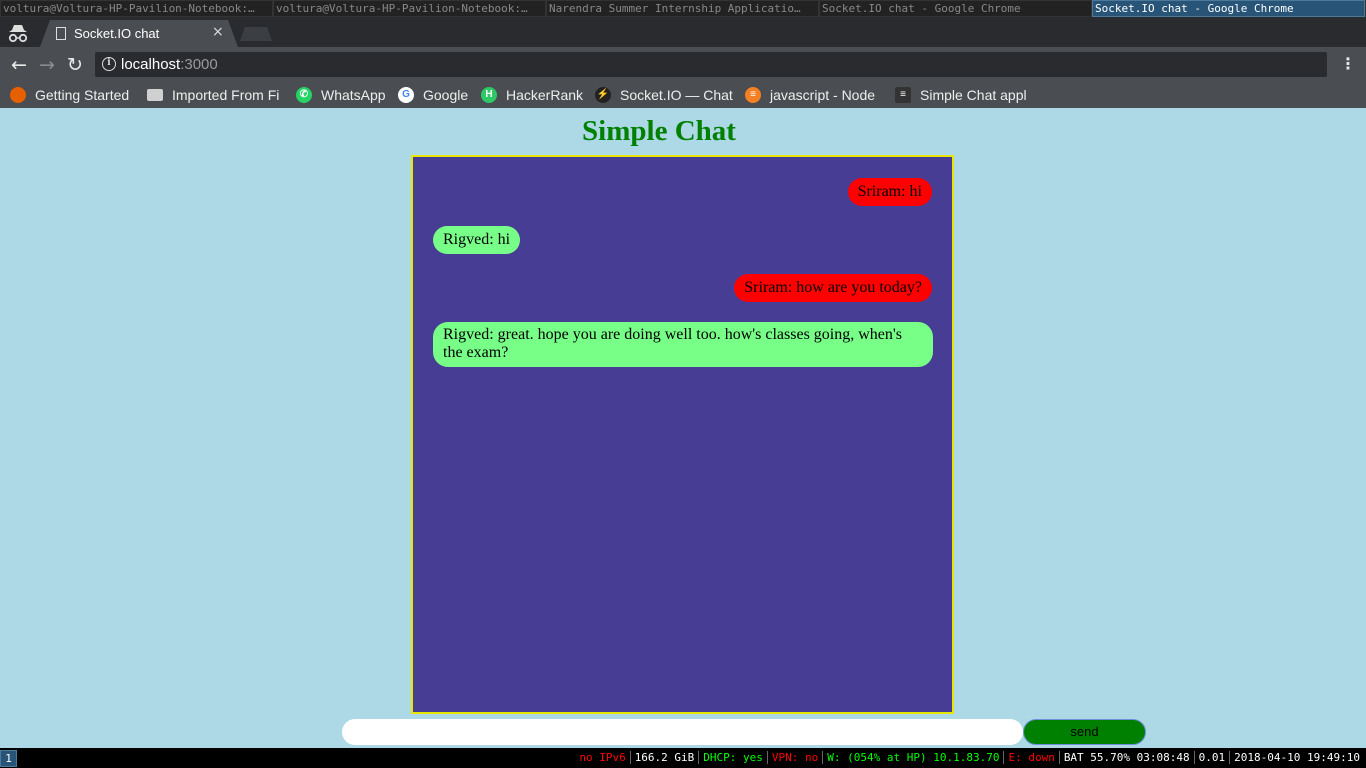 This screenshot has height=768, width=1366. What do you see at coordinates (446, 95) in the screenshot?
I see `bookmark-label: Google` at bounding box center [446, 95].